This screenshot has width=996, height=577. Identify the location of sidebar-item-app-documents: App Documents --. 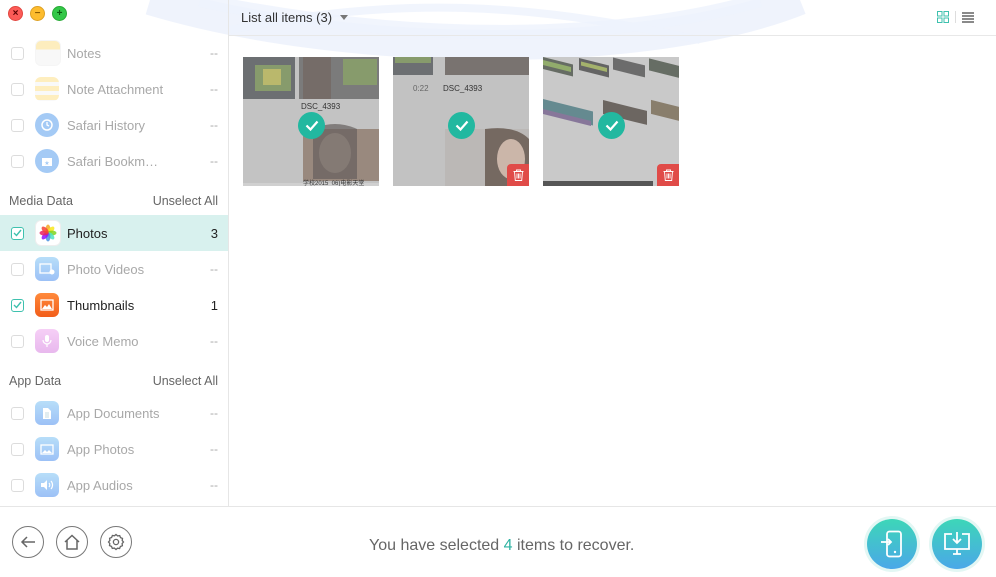
(114, 413).